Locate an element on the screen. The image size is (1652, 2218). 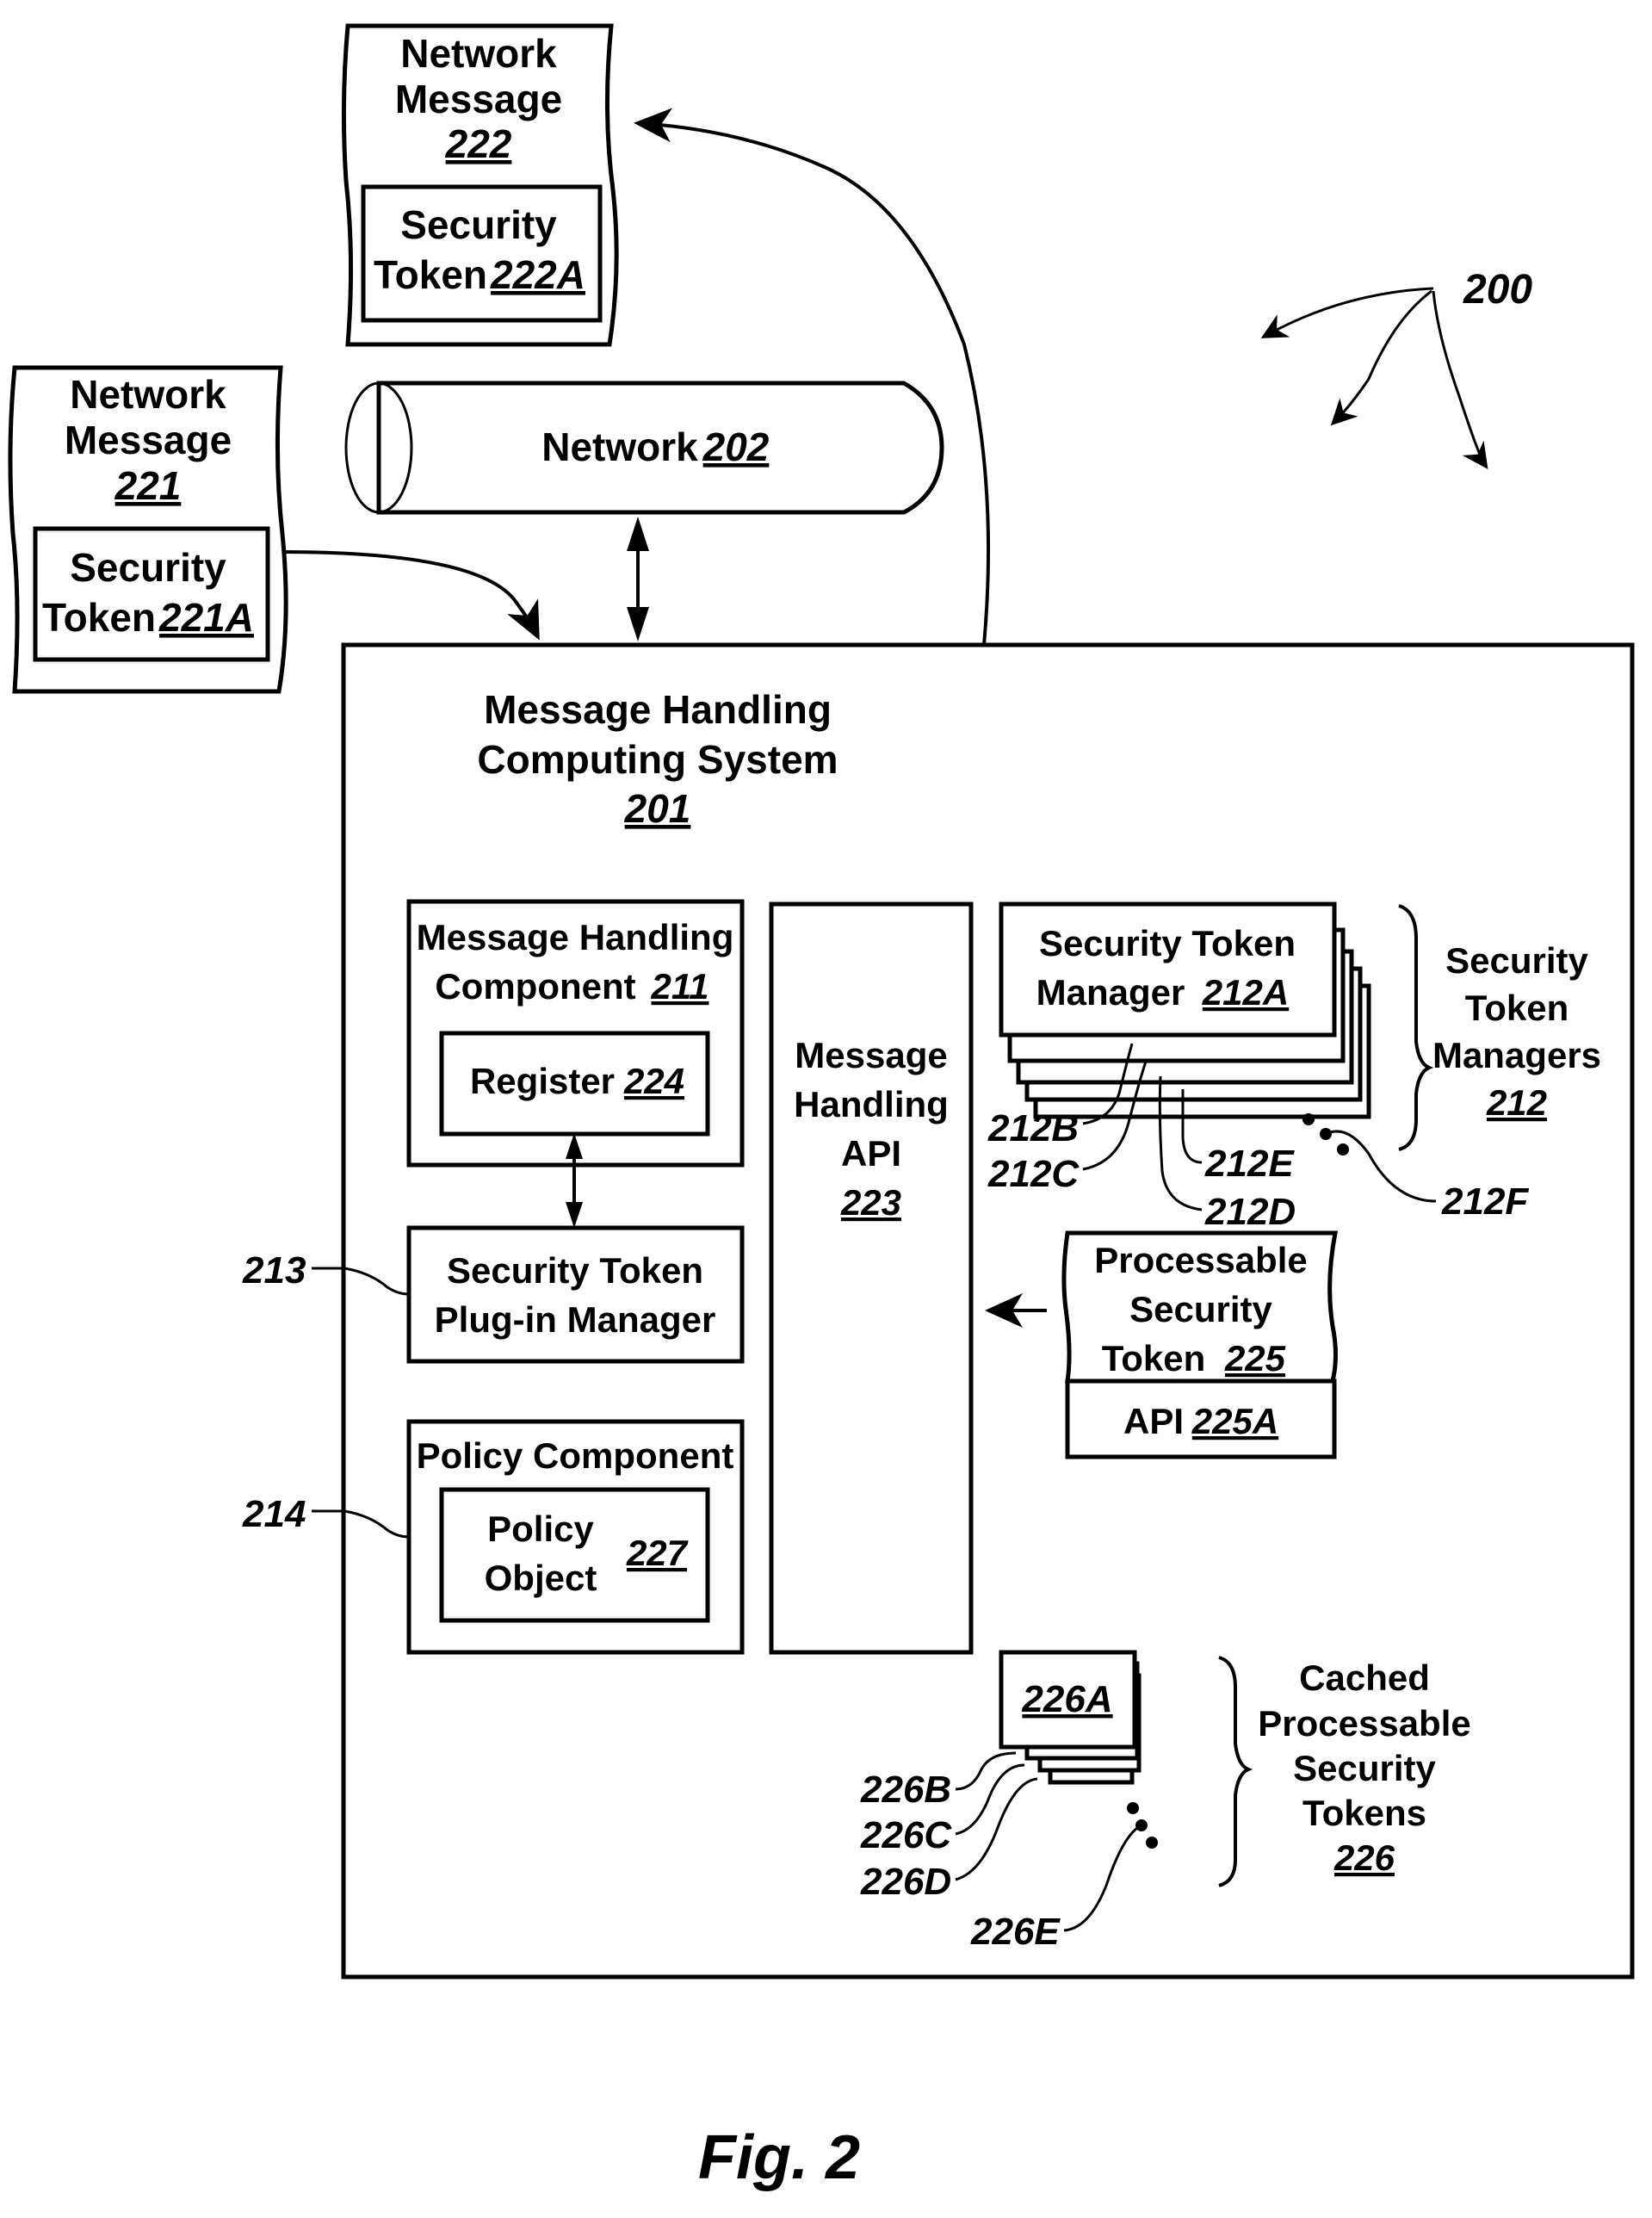
message-221-ref: 221 is located at coordinates (148, 485).